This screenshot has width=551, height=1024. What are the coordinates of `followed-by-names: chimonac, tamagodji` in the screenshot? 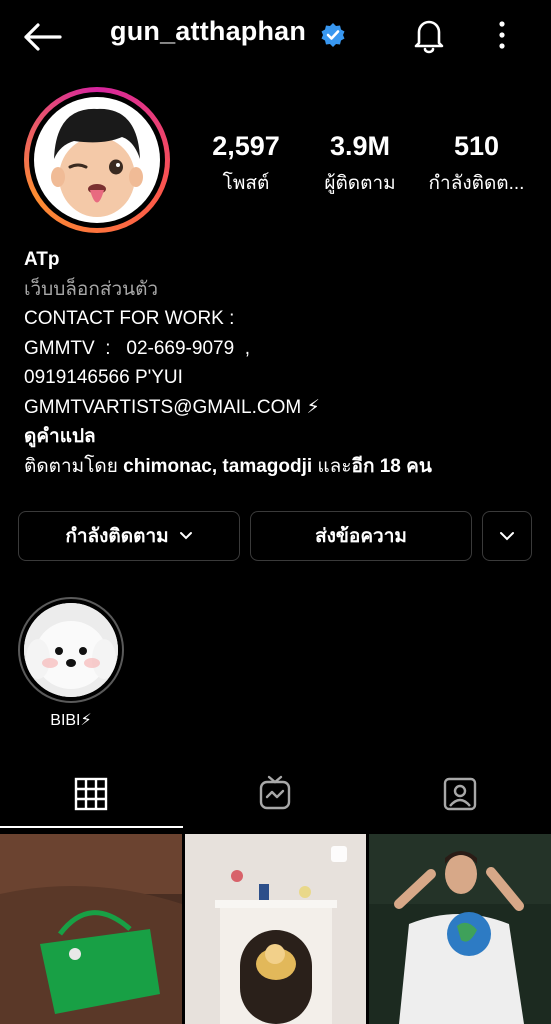 It's located at (218, 466).